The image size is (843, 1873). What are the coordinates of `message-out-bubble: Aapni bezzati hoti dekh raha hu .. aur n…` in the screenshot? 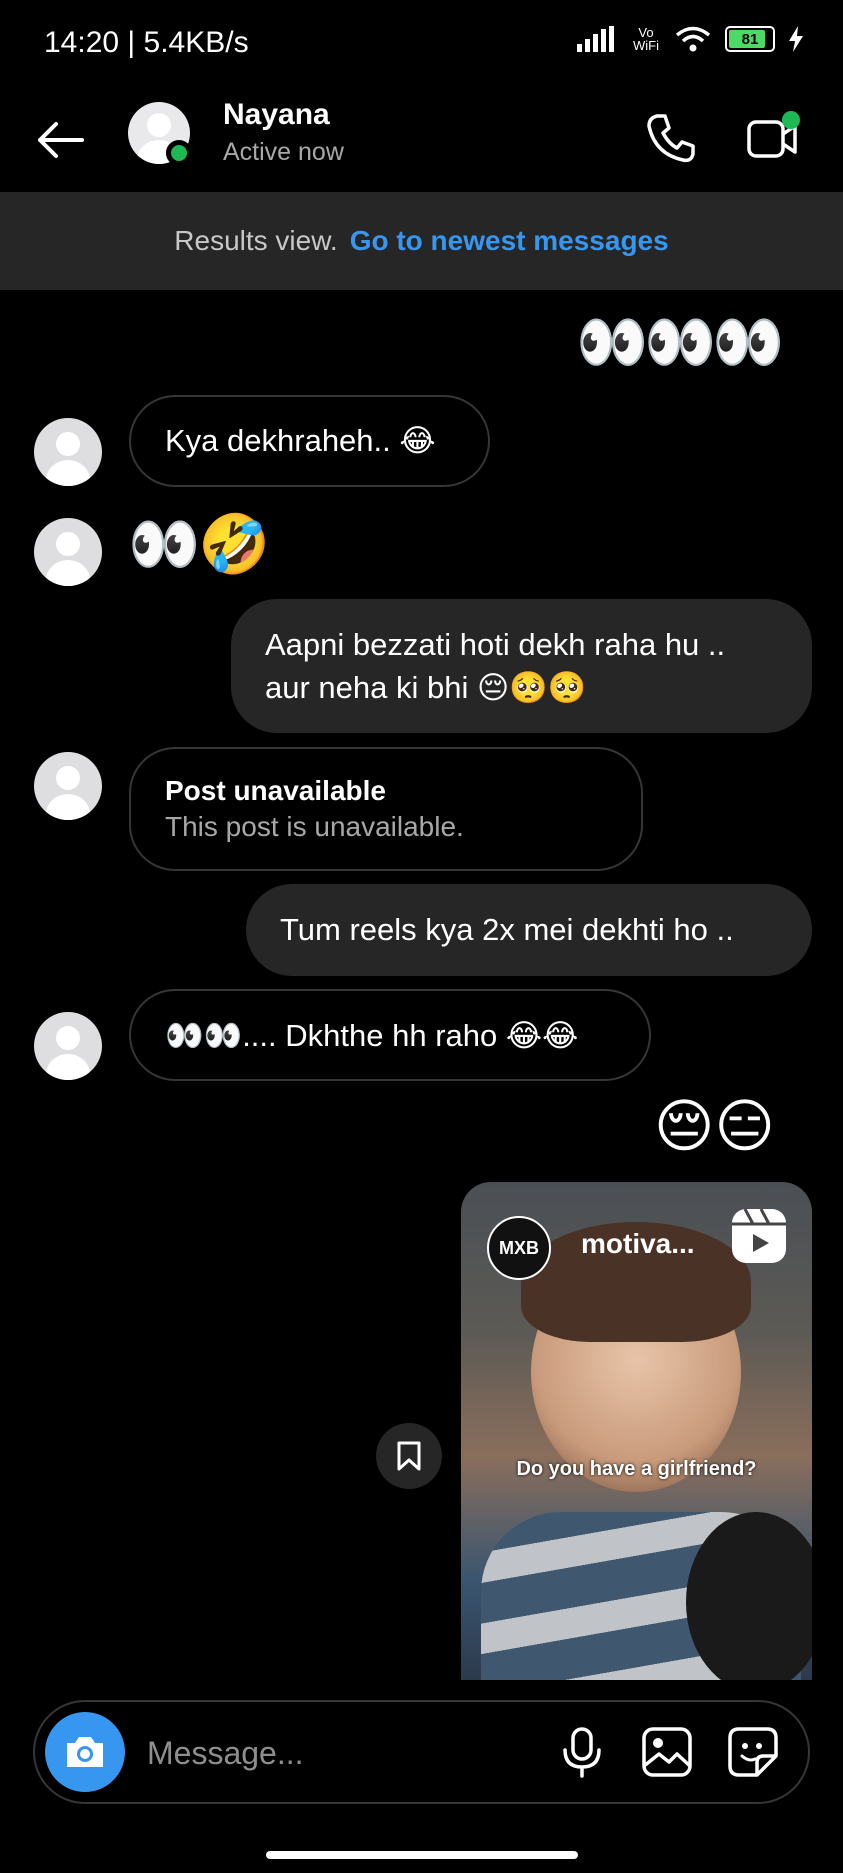 It's located at (521, 666).